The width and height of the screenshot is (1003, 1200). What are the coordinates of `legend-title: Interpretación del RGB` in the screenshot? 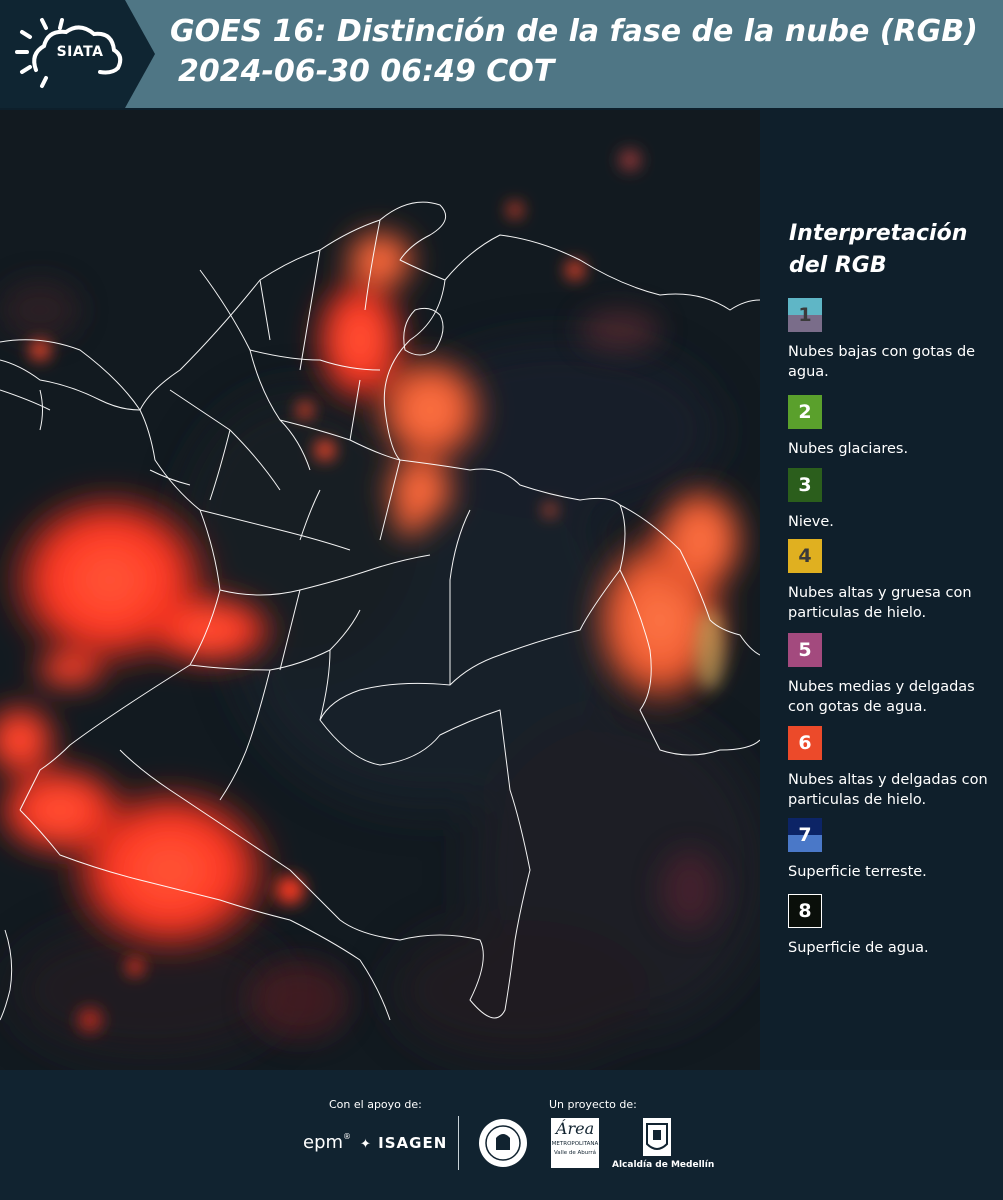 It's located at (889, 250).